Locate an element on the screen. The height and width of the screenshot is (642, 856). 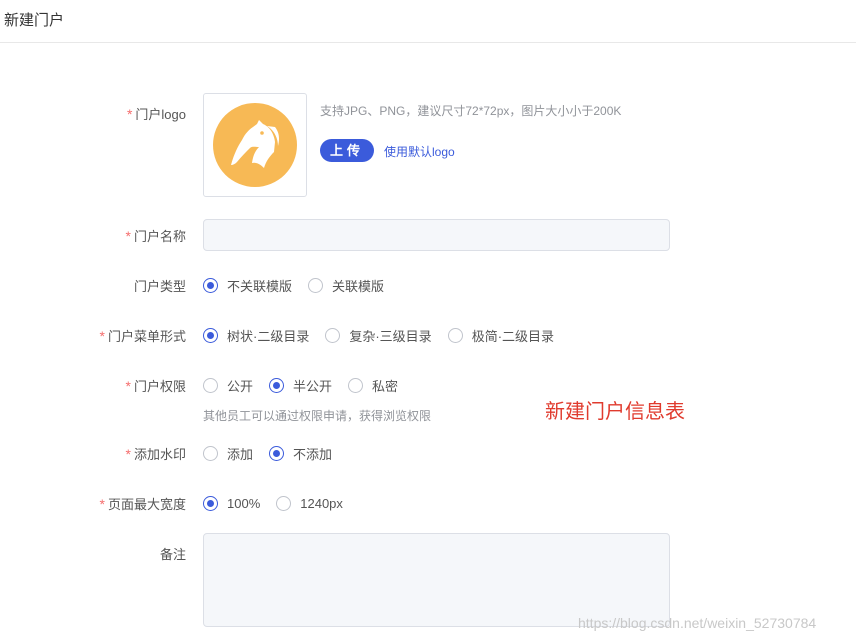
radio-option-label: 公开 is located at coordinates (240, 386).